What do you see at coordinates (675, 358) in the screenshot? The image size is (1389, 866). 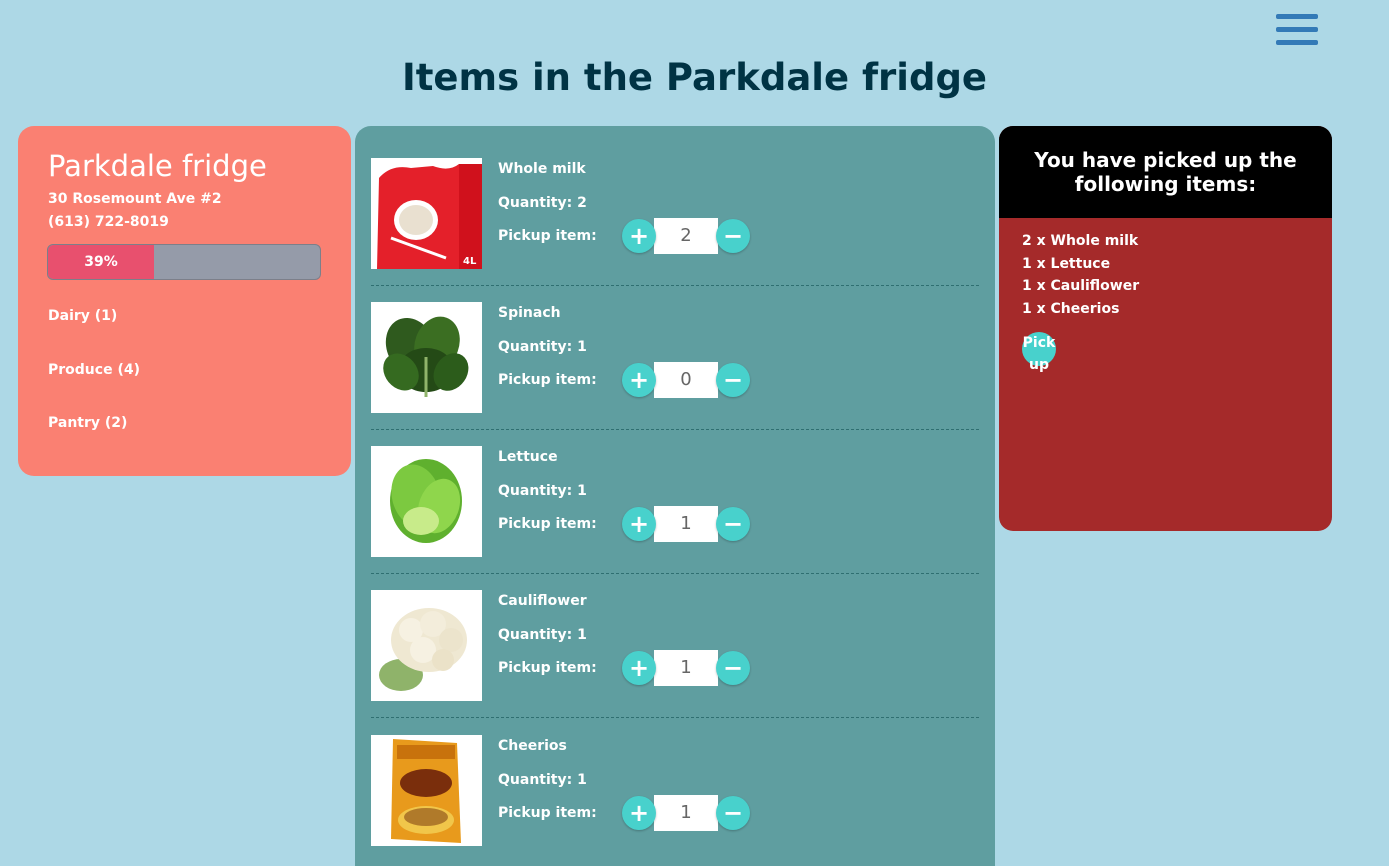 I see `item-row-spinach: Spinach Quantity: 1 Pickup item: + 0 −` at bounding box center [675, 358].